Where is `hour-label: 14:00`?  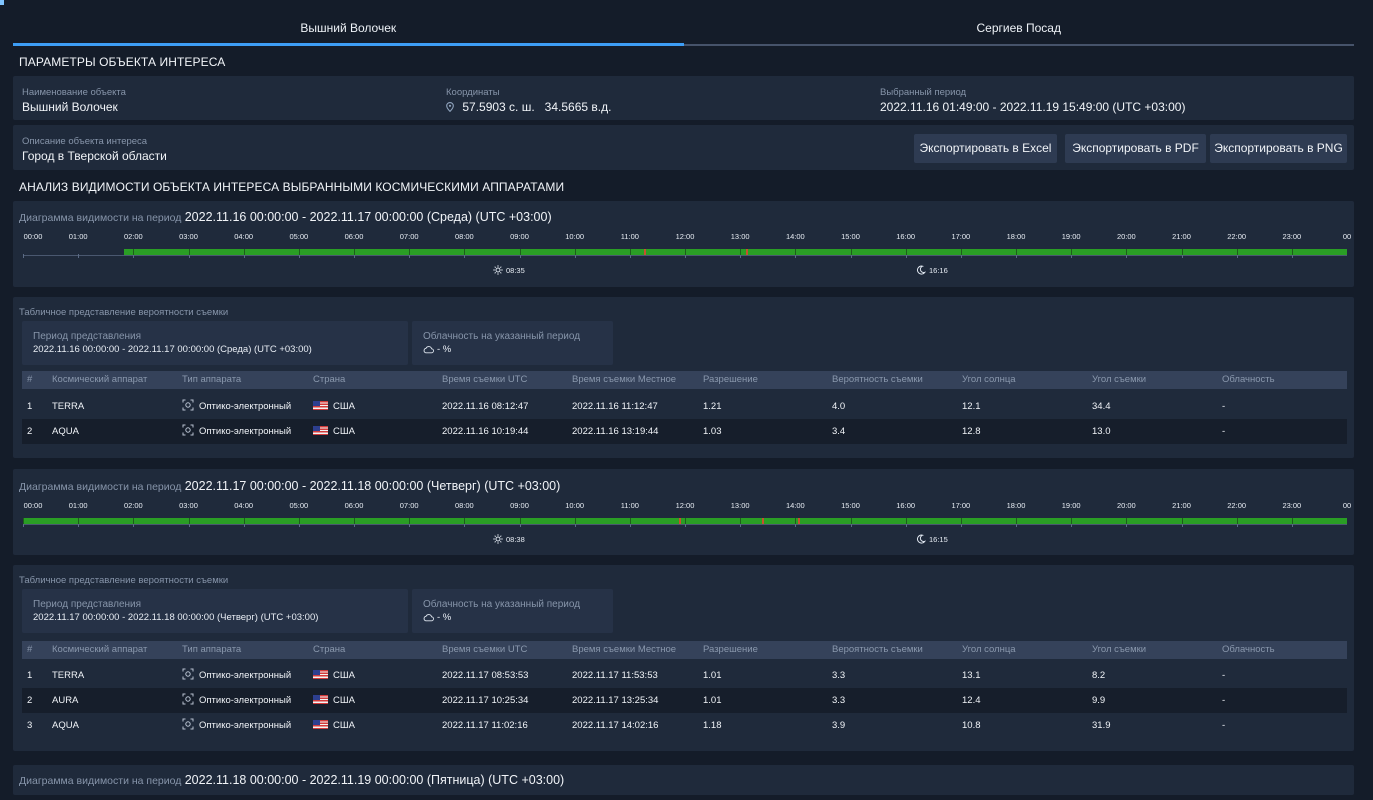 hour-label: 14:00 is located at coordinates (795, 236).